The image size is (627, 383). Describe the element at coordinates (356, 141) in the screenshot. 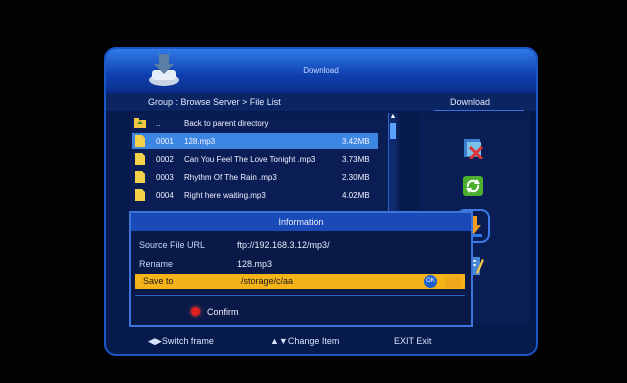

I see `item-size: 3.42MB` at that location.